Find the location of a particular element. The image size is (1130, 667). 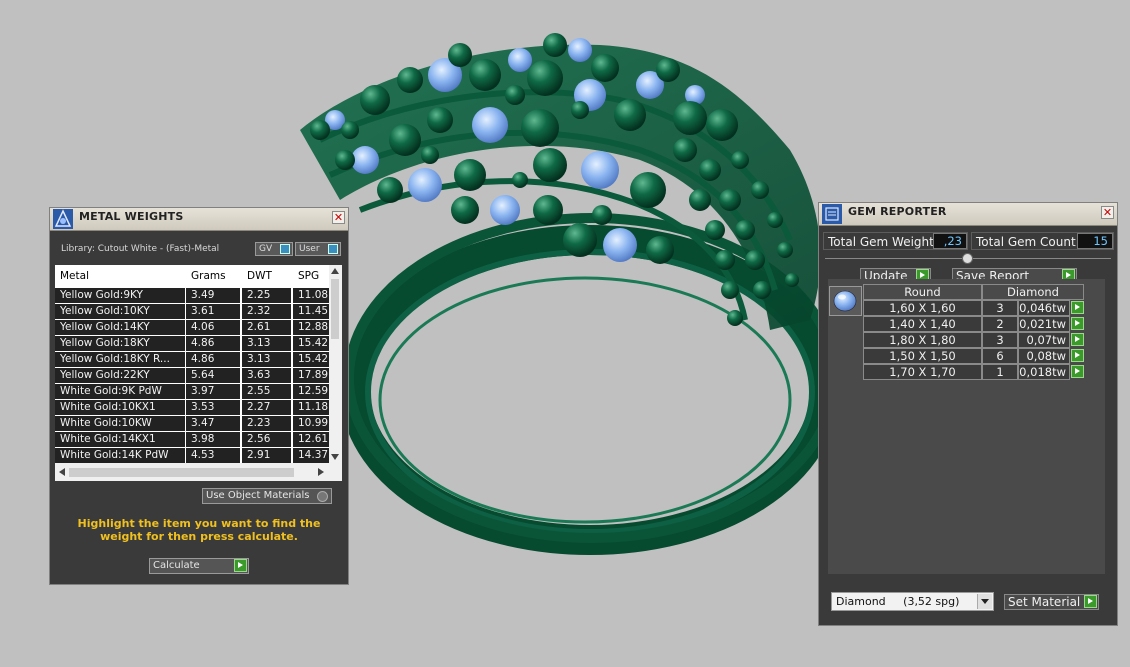

horizontal-scrollbar is located at coordinates (198, 472).